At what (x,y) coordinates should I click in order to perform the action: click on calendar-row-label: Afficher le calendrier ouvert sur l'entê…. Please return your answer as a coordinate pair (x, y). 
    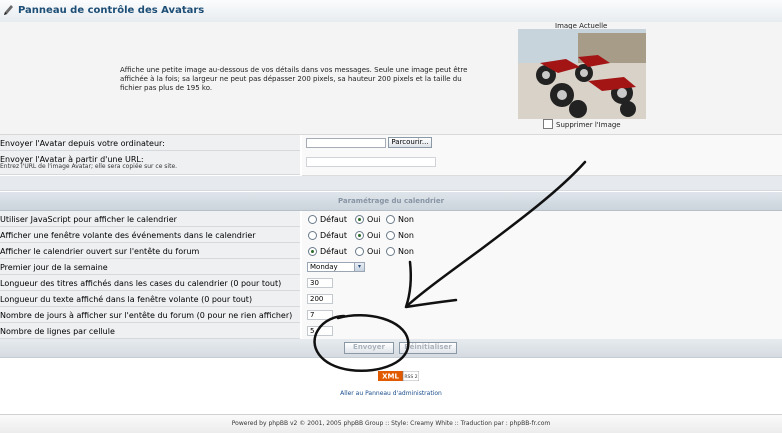
    Looking at the image, I should click on (100, 251).